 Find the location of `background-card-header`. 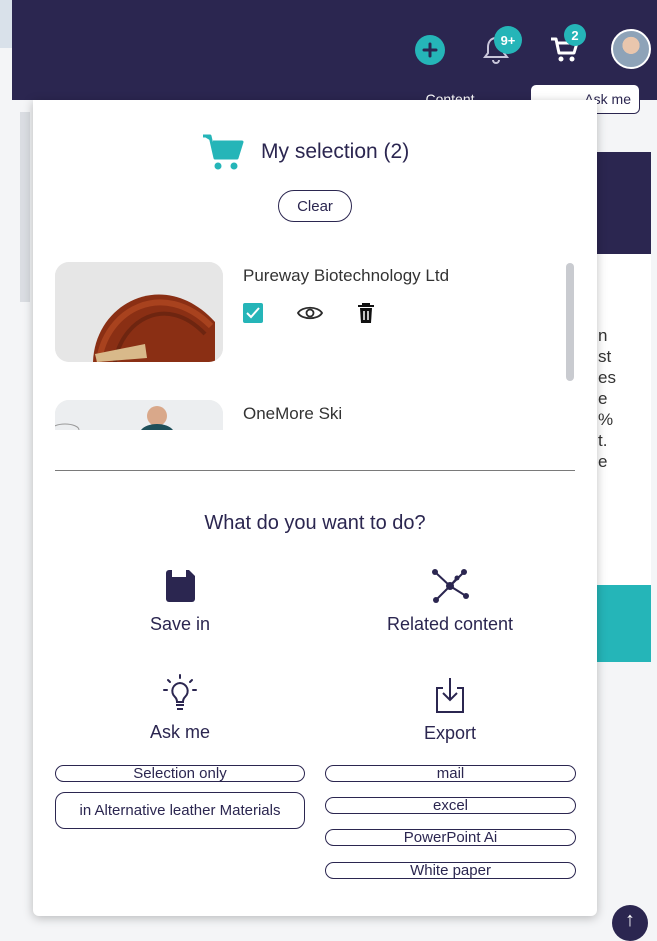

background-card-header is located at coordinates (623, 203).